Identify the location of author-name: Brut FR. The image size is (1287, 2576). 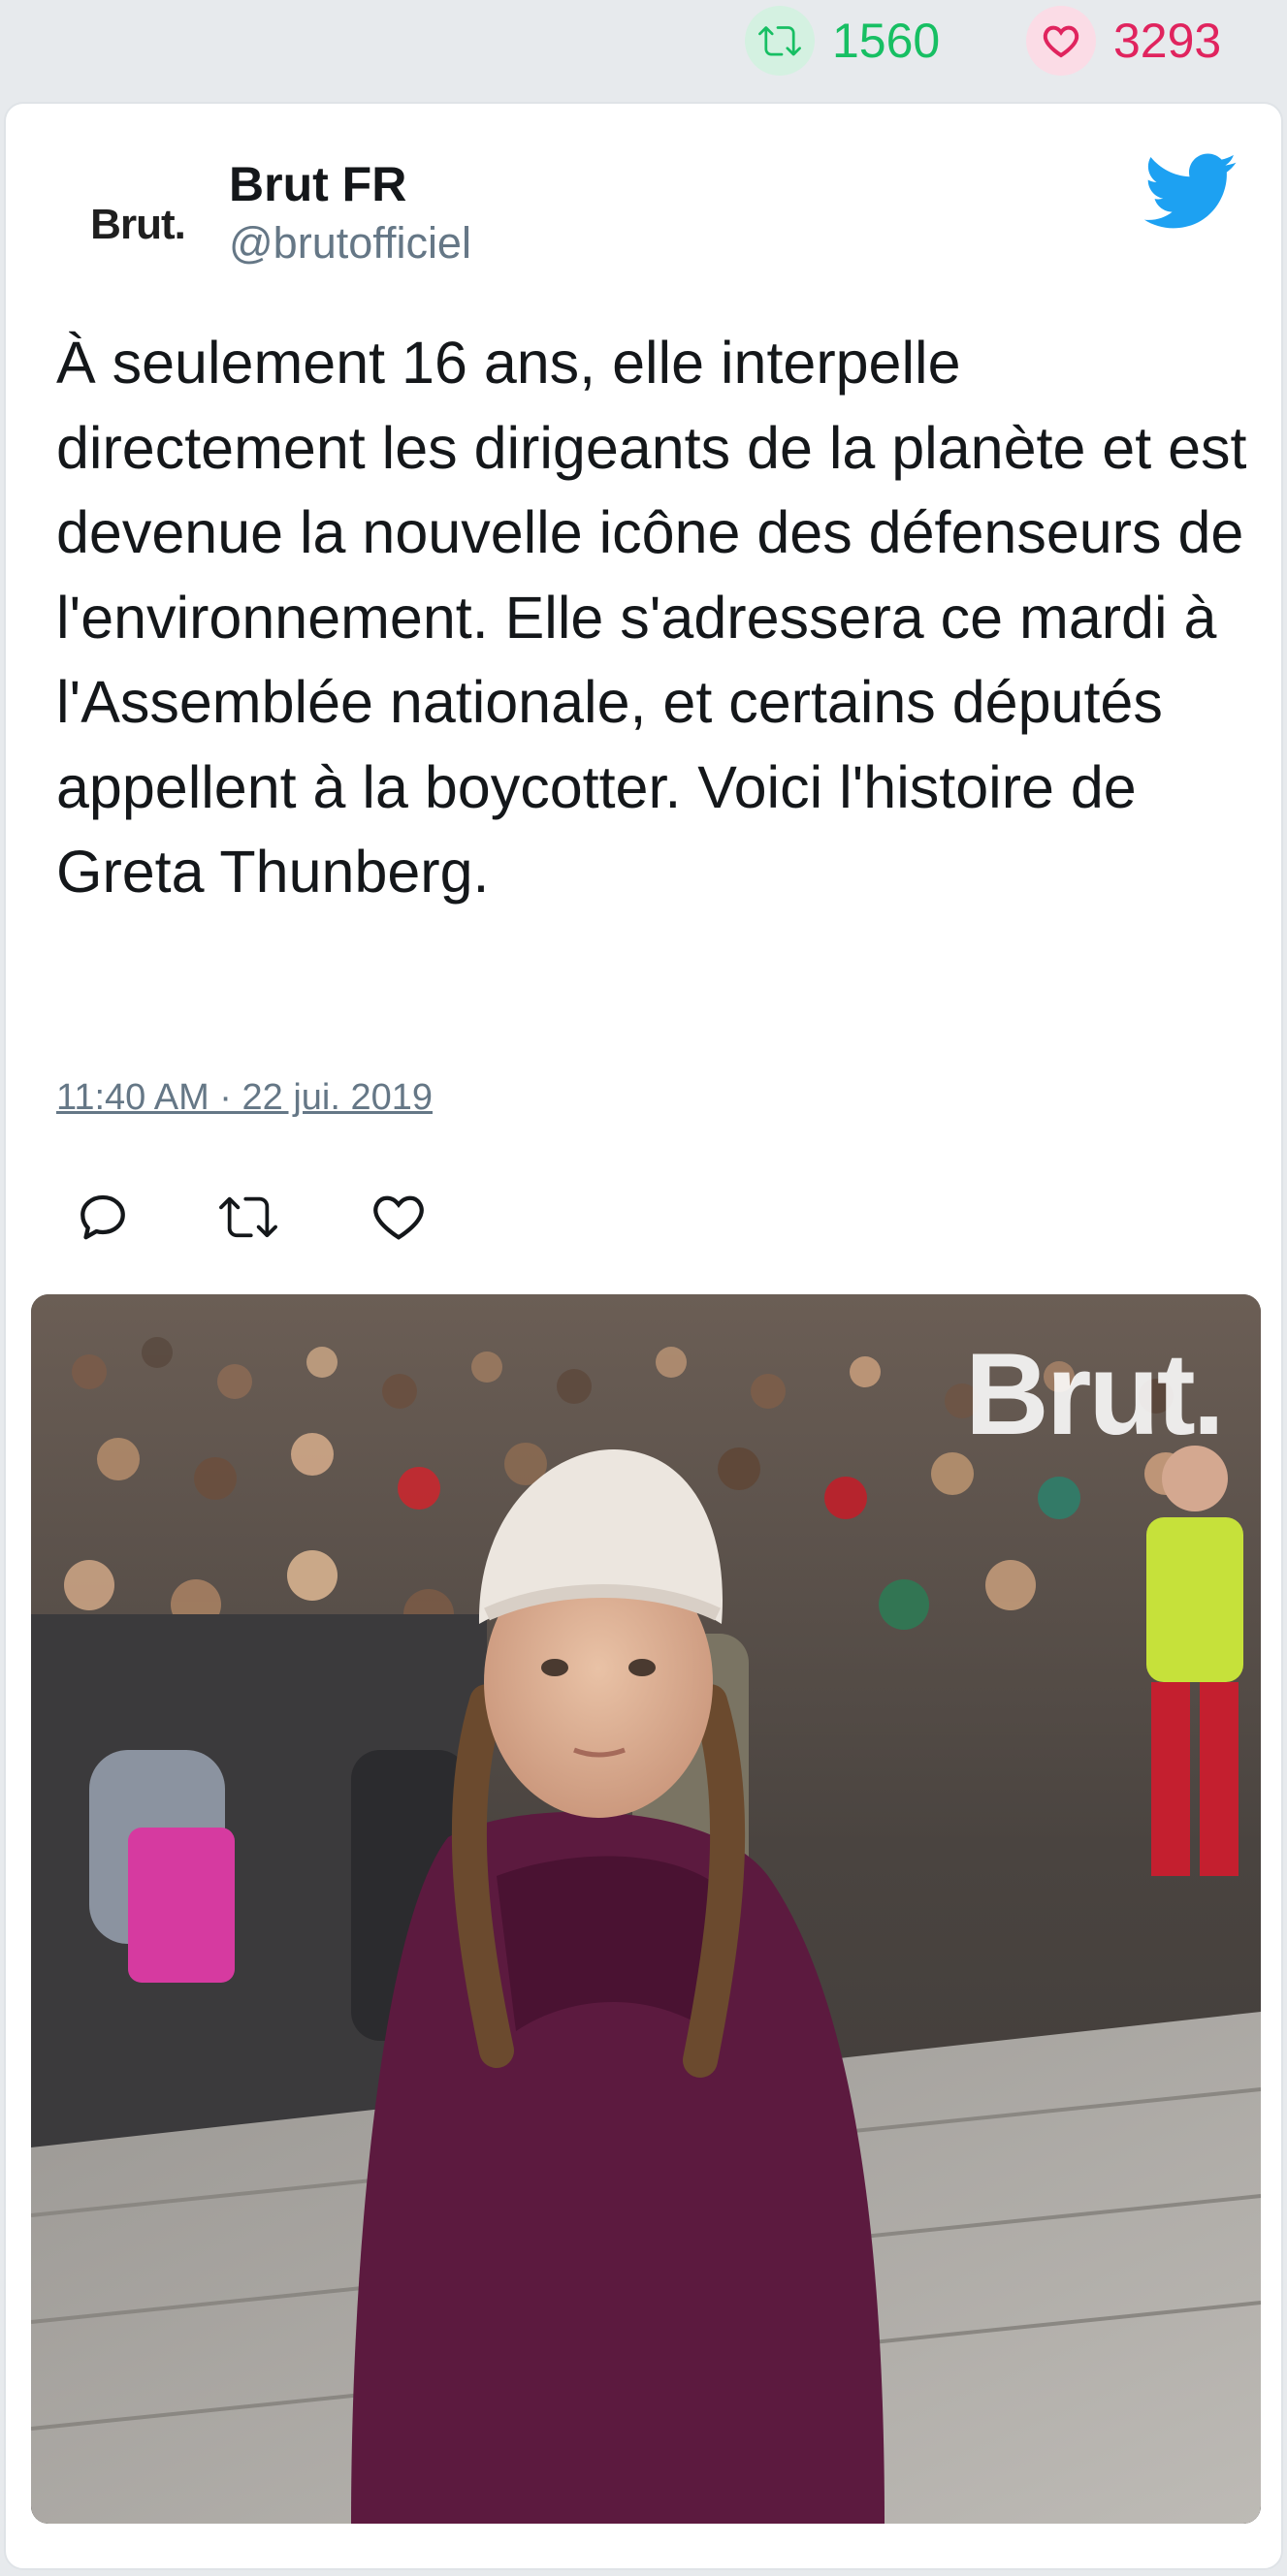
(317, 184).